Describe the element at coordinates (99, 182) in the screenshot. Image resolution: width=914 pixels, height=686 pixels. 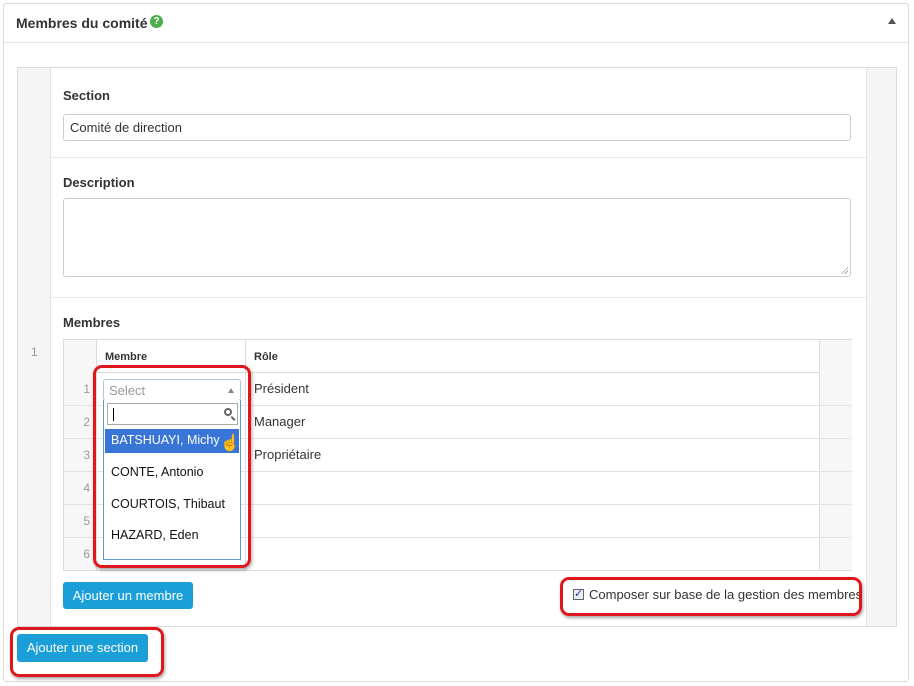
I see `description-label: Description` at that location.